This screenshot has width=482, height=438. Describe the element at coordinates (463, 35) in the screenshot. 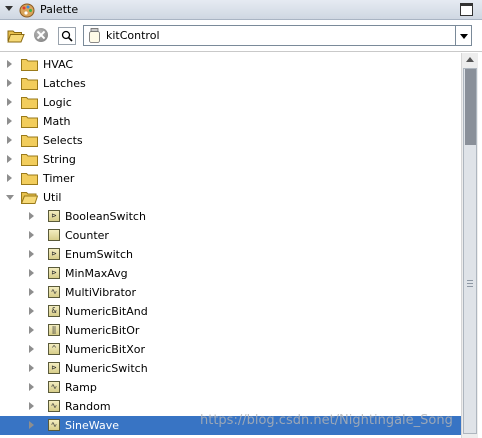

I see `dropdown-arrow-icon` at that location.